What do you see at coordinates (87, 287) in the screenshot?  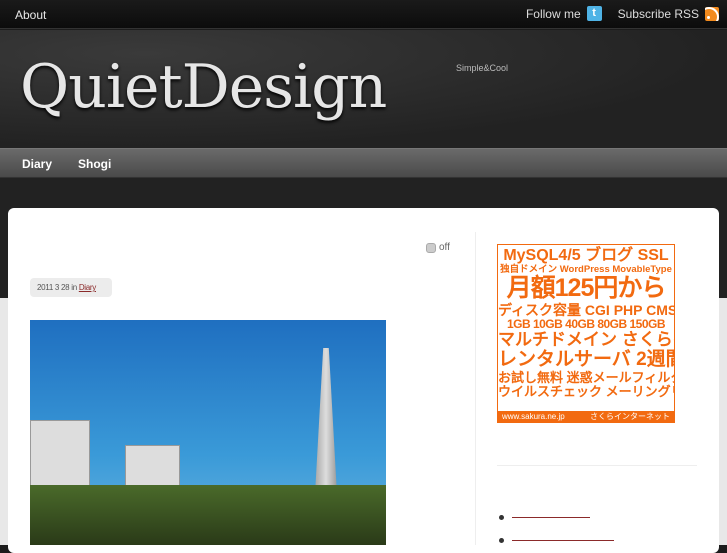 I see `category-link: Diary` at bounding box center [87, 287].